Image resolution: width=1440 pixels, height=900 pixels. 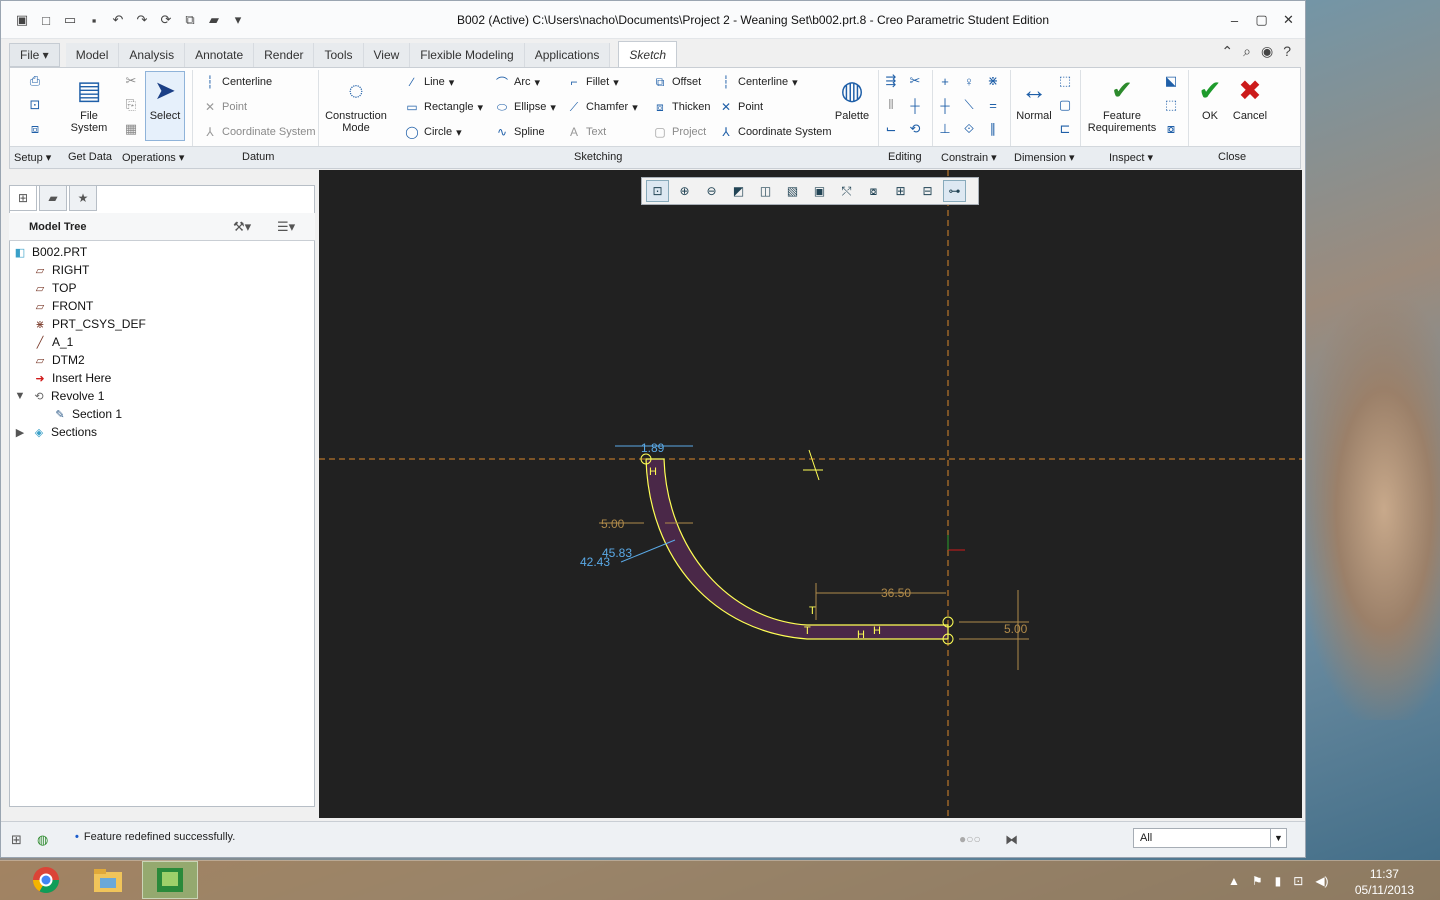 I want to click on help-icon: ?, so click(x=1287, y=51).